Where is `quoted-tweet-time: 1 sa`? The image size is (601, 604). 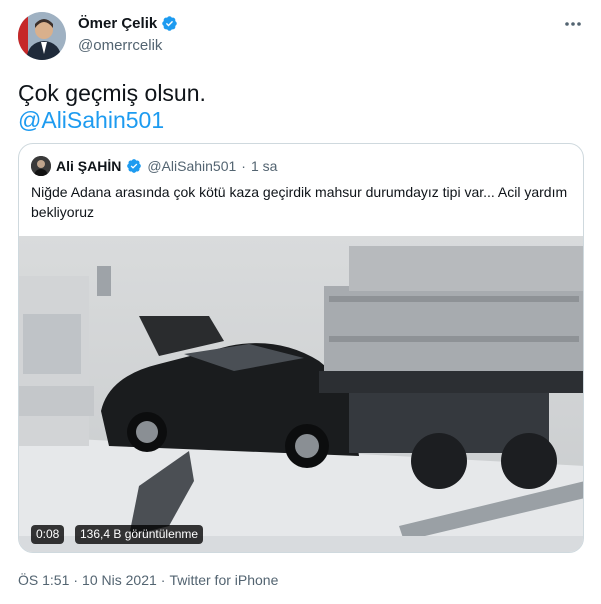
quoted-tweet-time: 1 sa is located at coordinates (264, 166).